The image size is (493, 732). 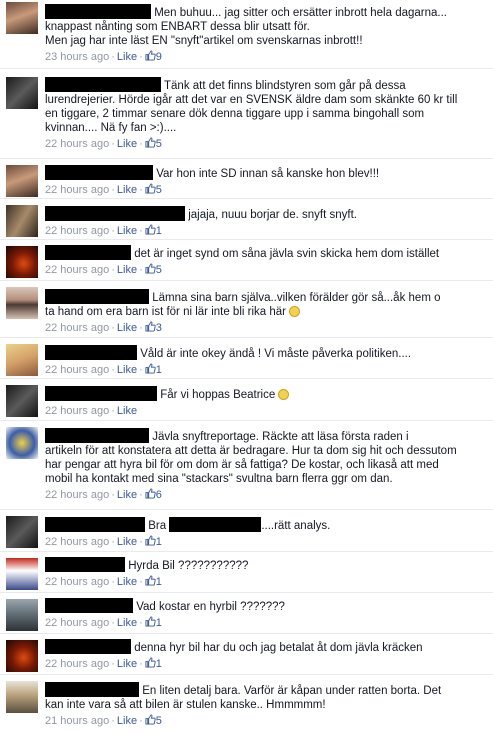 I want to click on comment-meta: 22 hours ago · Like · 6, so click(x=103, y=494).